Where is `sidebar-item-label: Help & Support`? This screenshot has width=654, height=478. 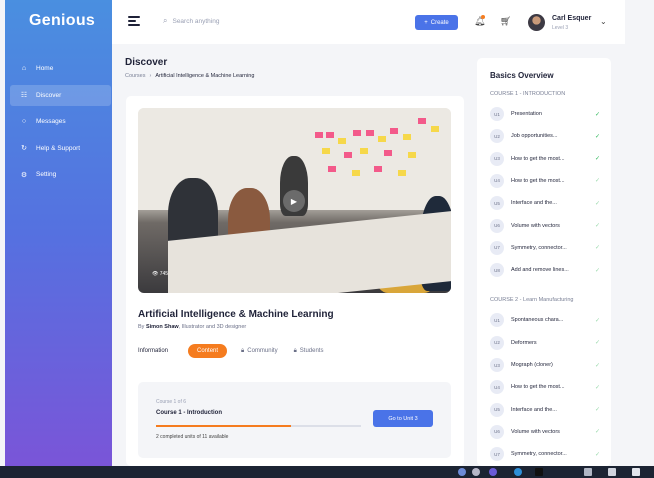 sidebar-item-label: Help & Support is located at coordinates (58, 148).